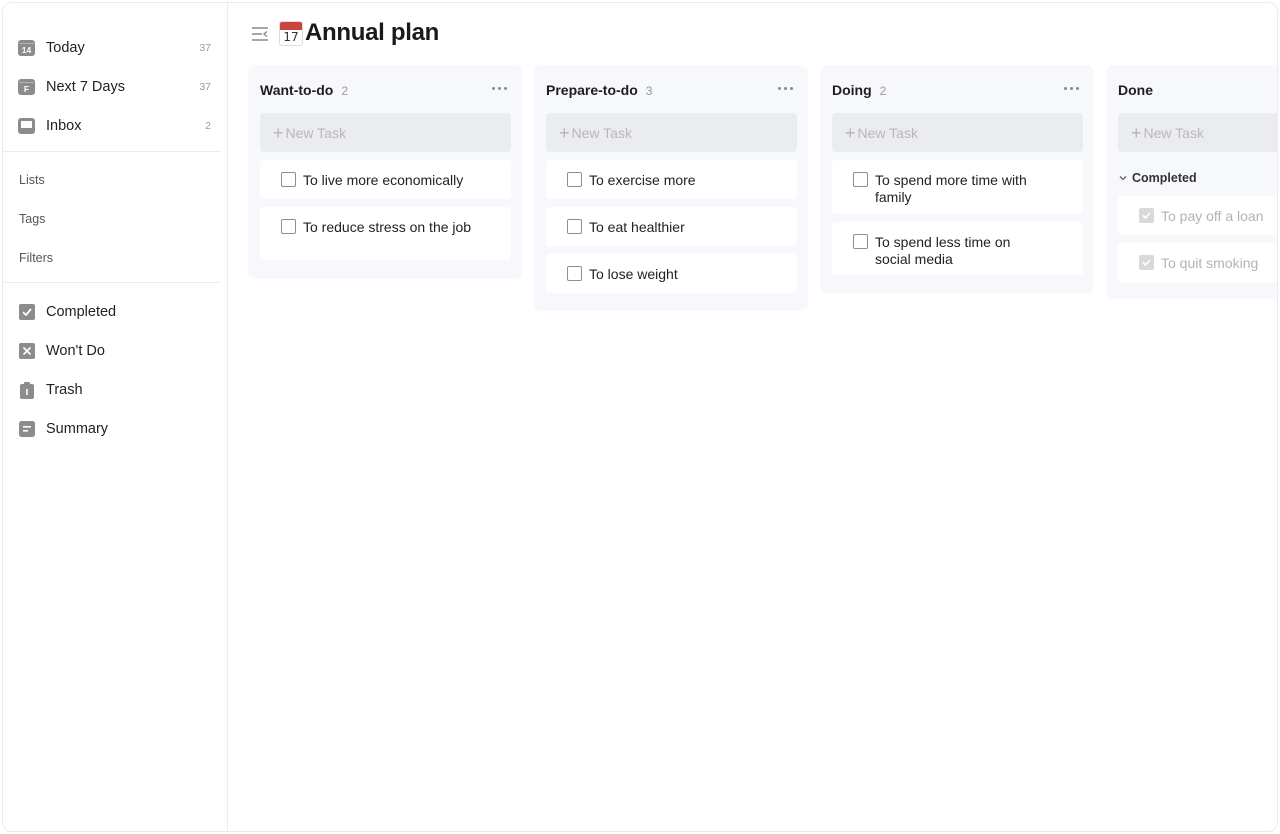 This screenshot has height=834, width=1280. I want to click on task-card: To spend less time on social media, so click(957, 248).